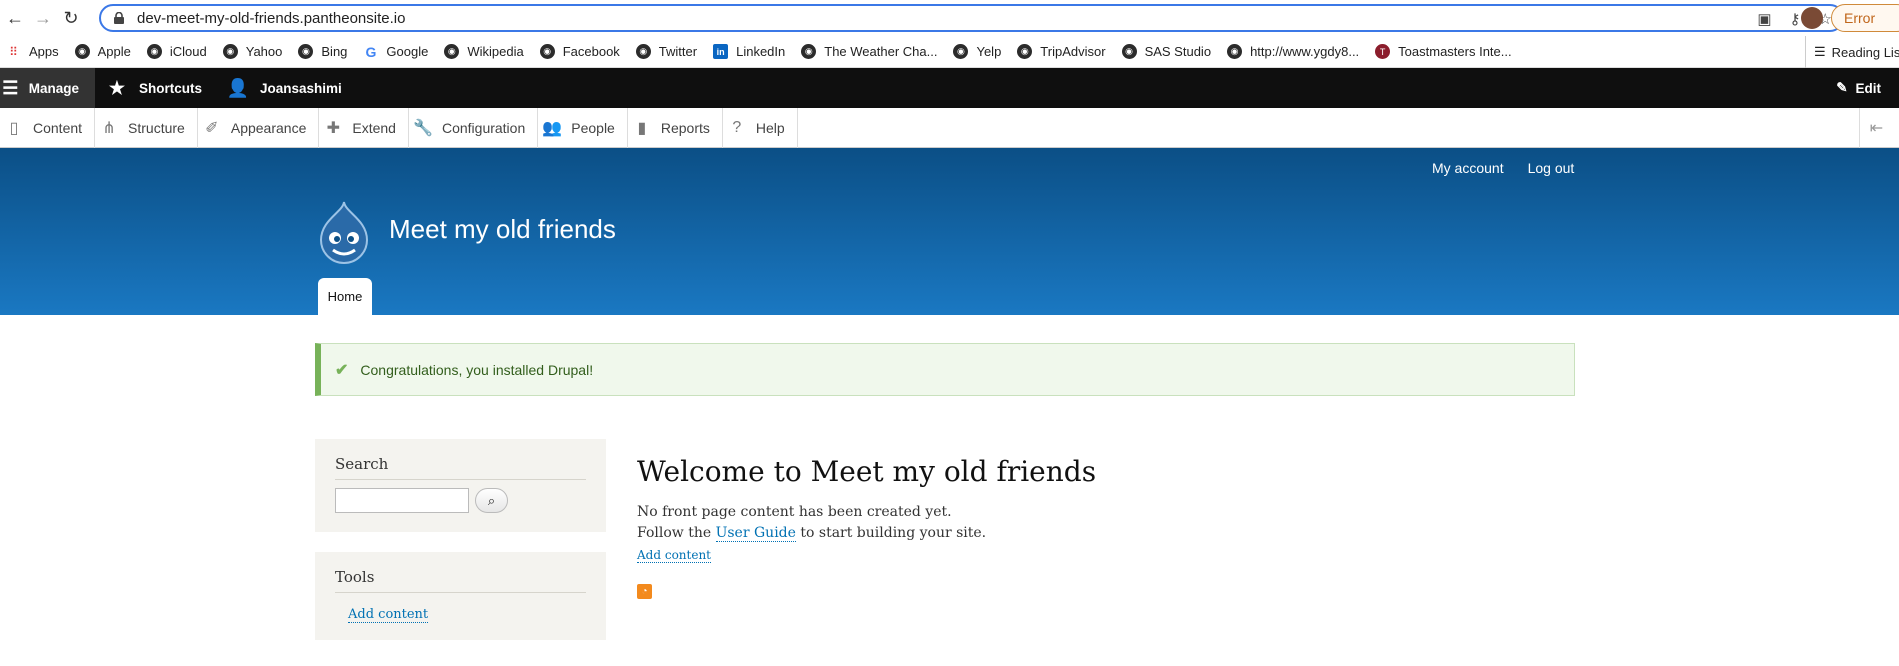  Describe the element at coordinates (43, 18) in the screenshot. I see `forward-icon: →` at that location.